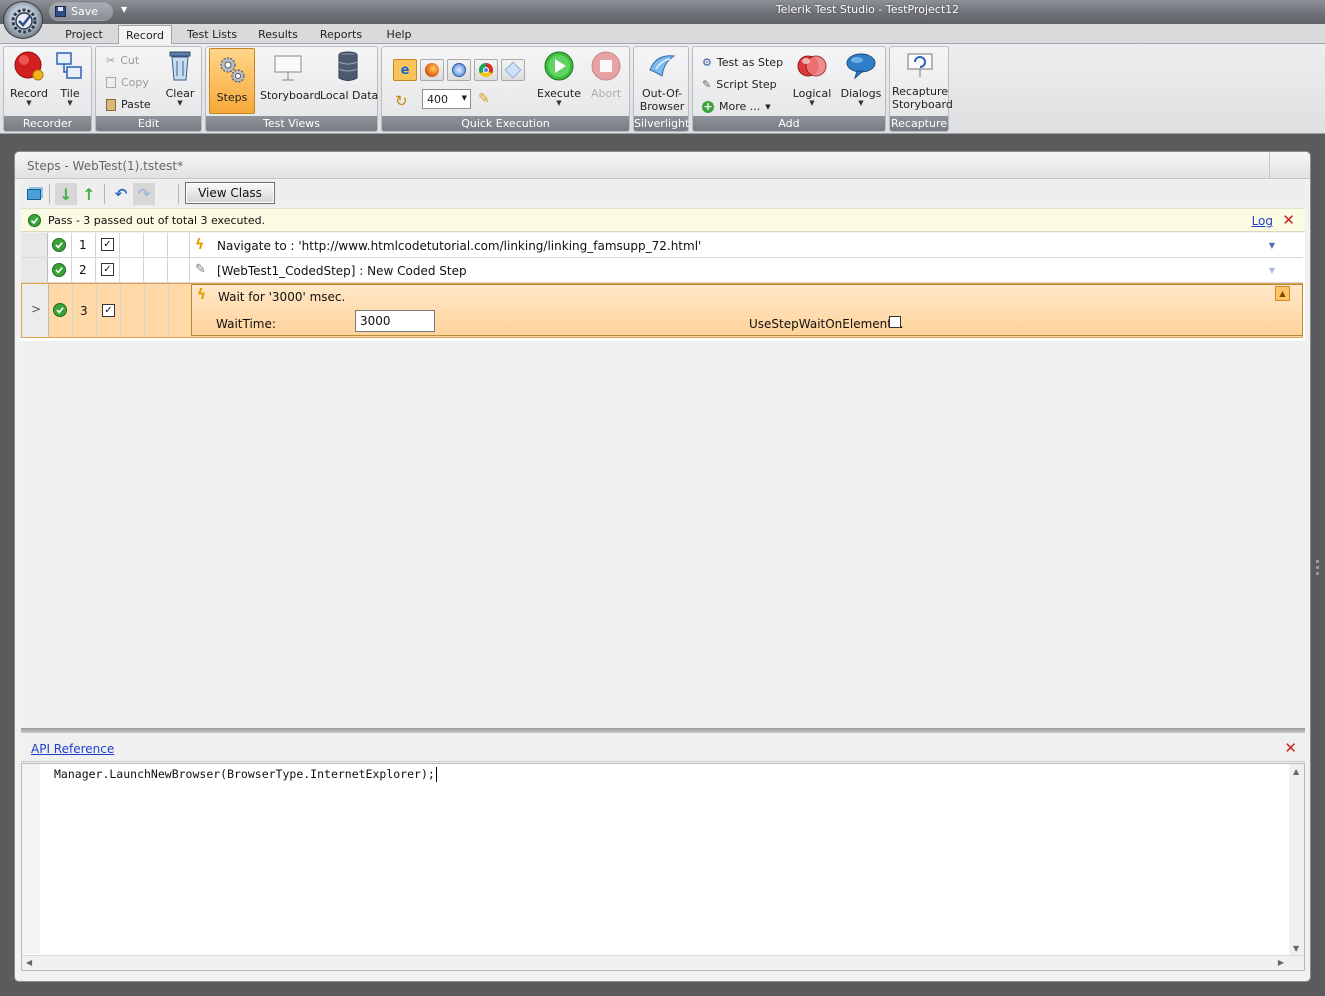 The width and height of the screenshot is (1325, 996). I want to click on view-class-button: View Class, so click(230, 193).